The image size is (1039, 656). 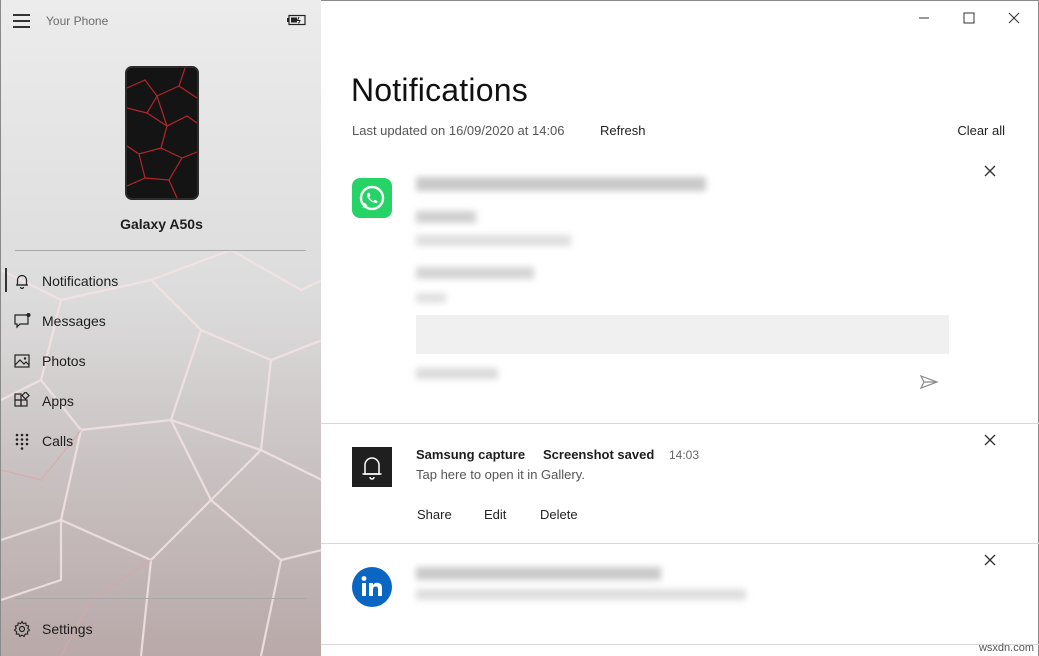 What do you see at coordinates (161, 628) in the screenshot?
I see `sidebar-item-settings: Settings` at bounding box center [161, 628].